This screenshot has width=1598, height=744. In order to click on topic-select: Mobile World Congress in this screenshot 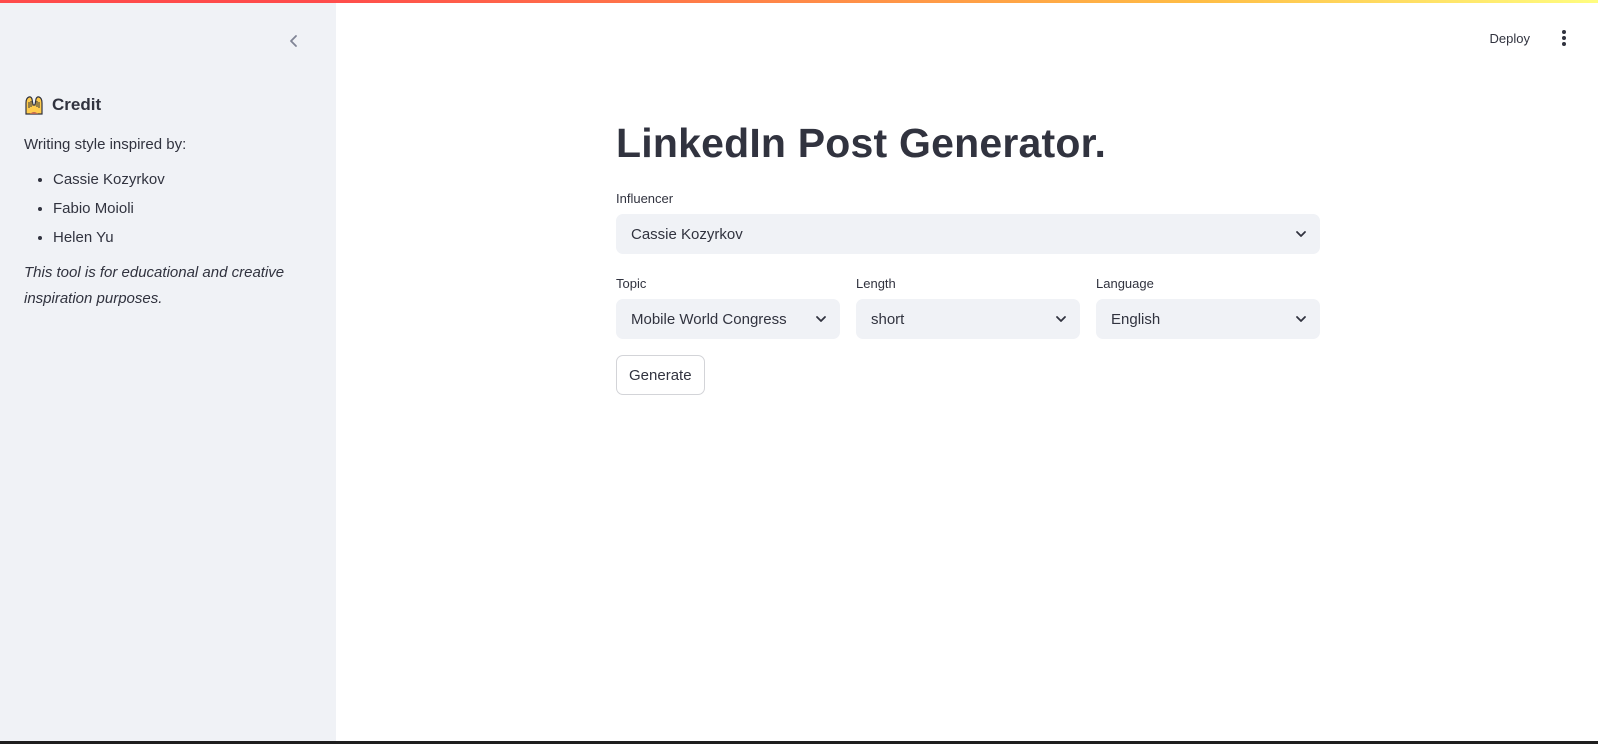, I will do `click(728, 319)`.